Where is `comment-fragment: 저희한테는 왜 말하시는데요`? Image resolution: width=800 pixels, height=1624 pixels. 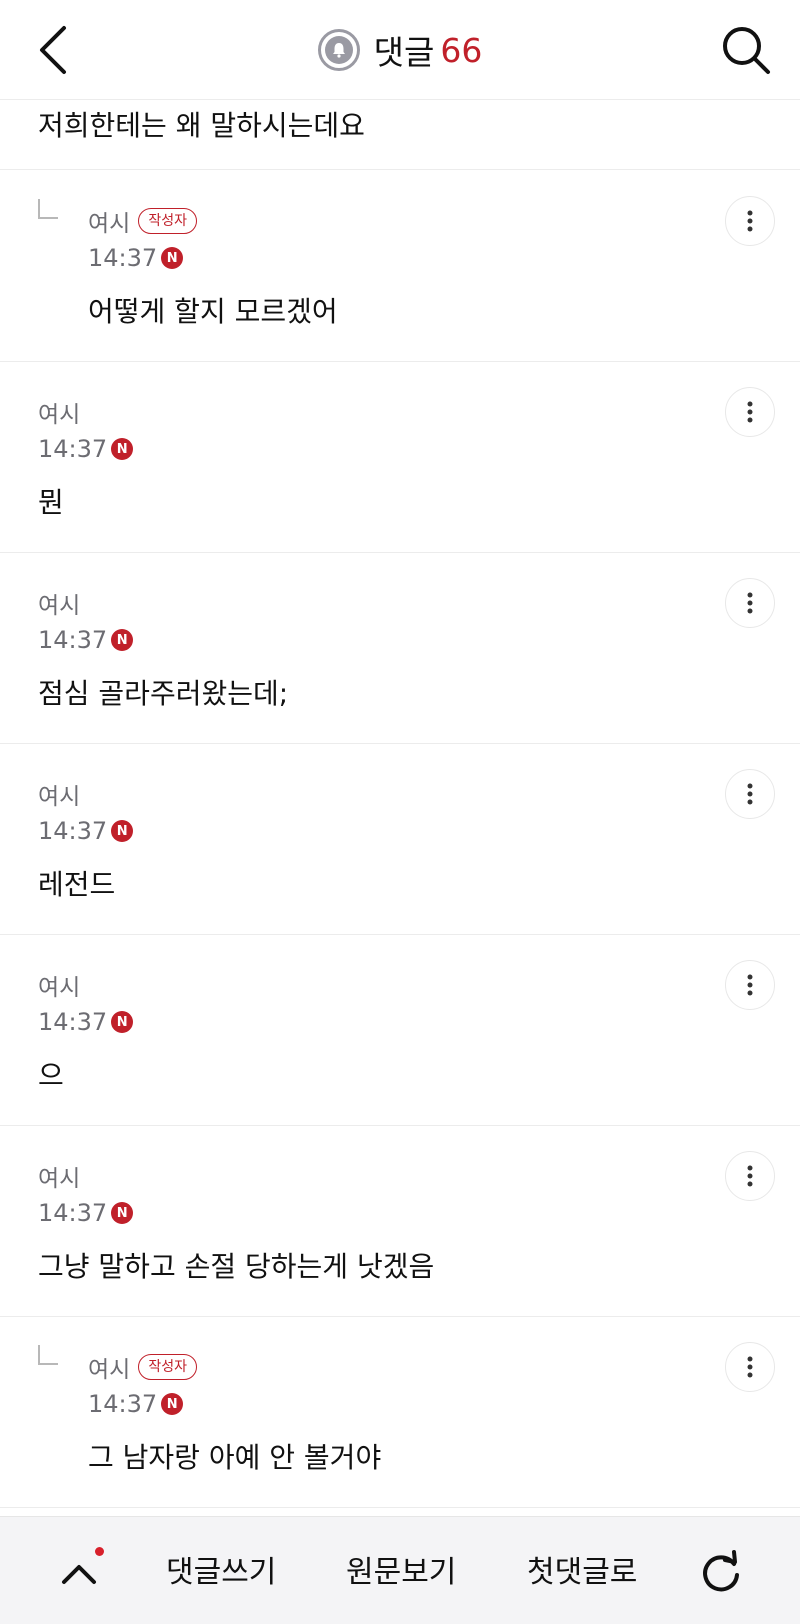 comment-fragment: 저희한테는 왜 말하시는데요 is located at coordinates (400, 135).